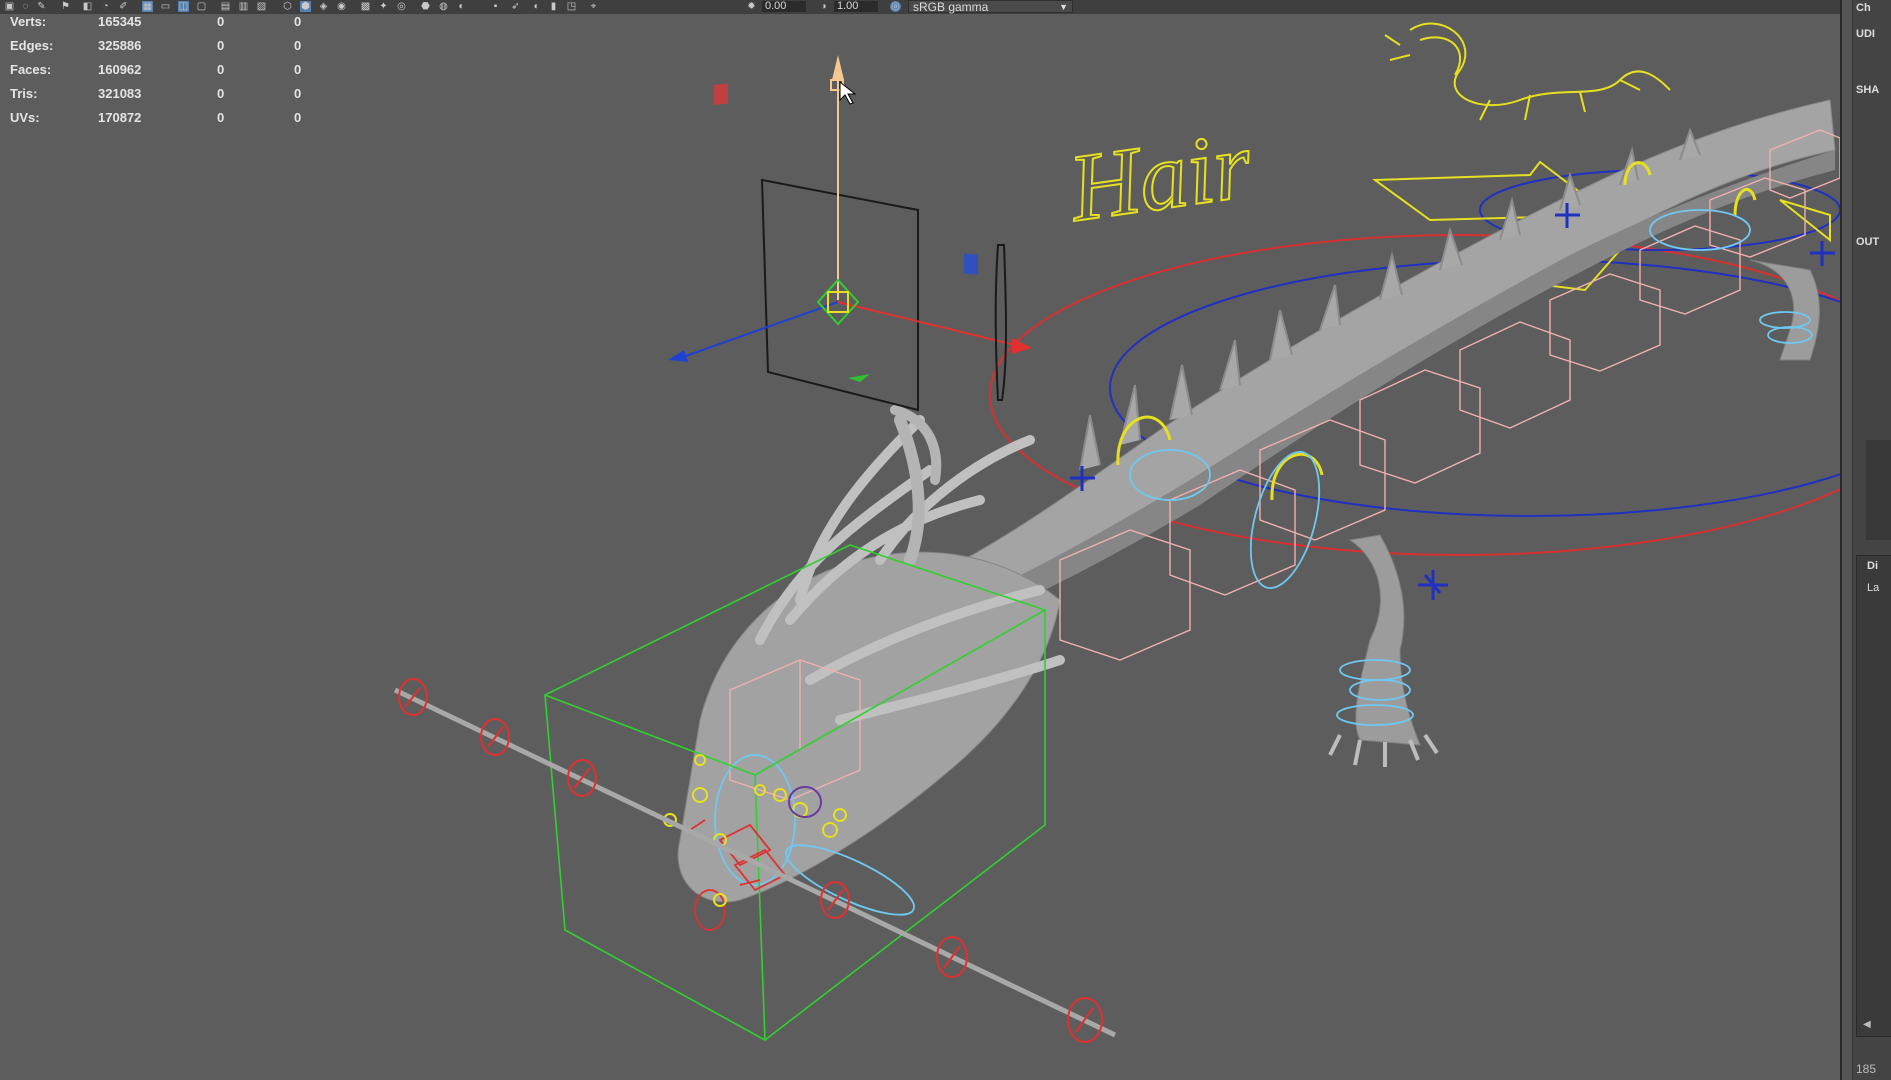 This screenshot has width=1891, height=1080. I want to click on current-frame: 185, so click(1866, 1069).